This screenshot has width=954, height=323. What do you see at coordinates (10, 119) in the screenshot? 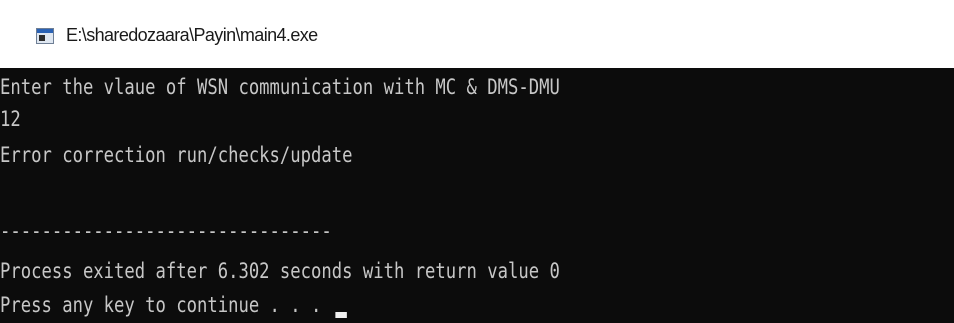
I see `console-line: 12` at bounding box center [10, 119].